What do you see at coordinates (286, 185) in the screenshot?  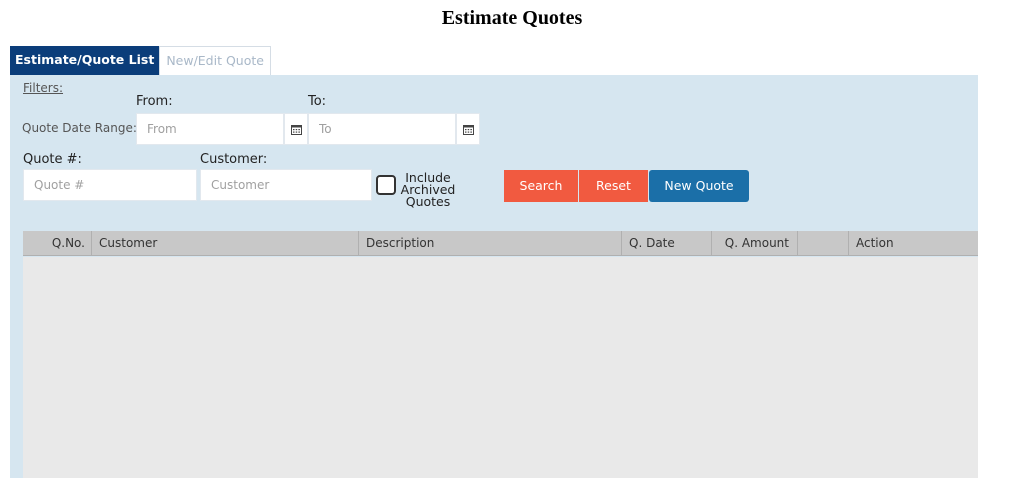 I see `customer-input` at bounding box center [286, 185].